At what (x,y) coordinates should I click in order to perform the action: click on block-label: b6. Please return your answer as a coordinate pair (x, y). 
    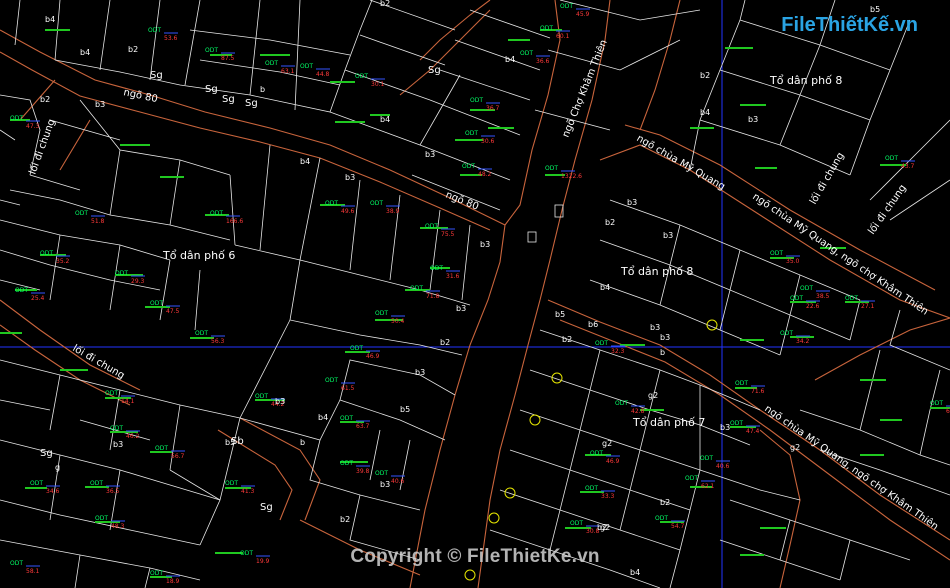
    Looking at the image, I should click on (593, 324).